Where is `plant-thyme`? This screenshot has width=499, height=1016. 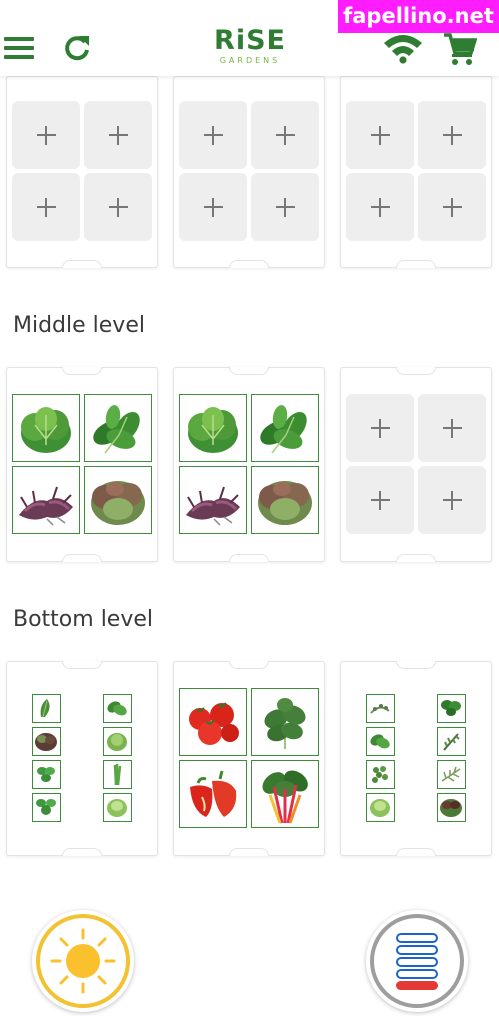
plant-thyme is located at coordinates (380, 708).